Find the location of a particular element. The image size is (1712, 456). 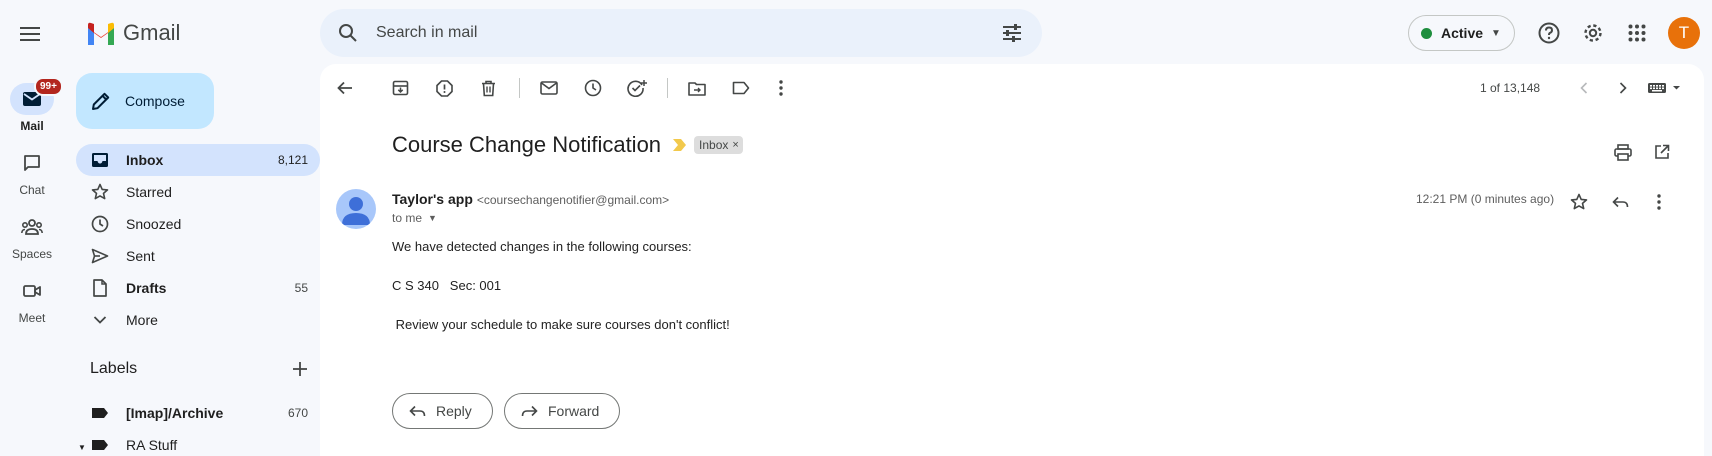

sidebar-item-count: 55 is located at coordinates (301, 288).